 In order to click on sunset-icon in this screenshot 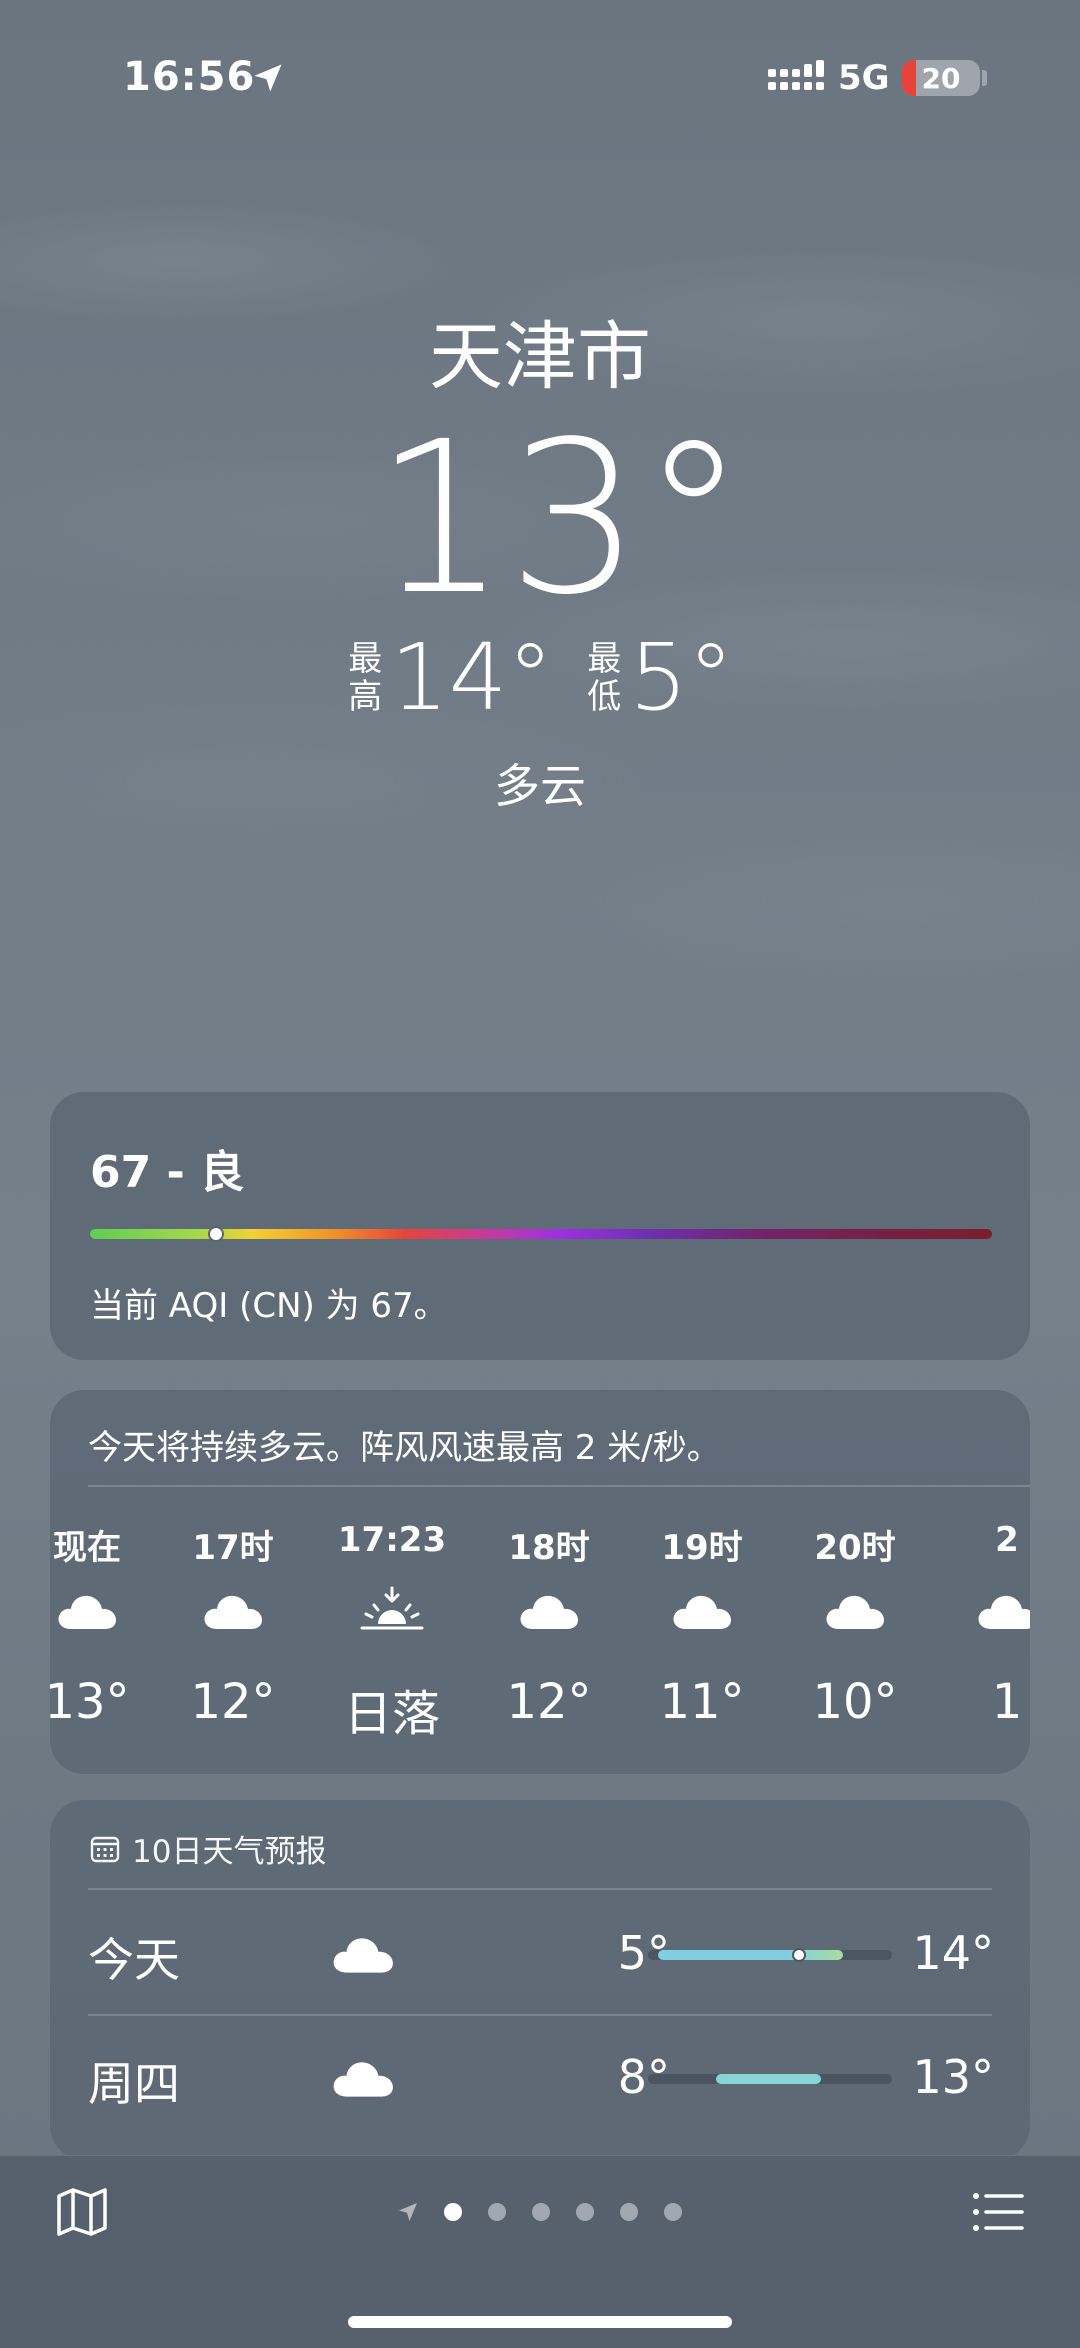, I will do `click(392, 1608)`.